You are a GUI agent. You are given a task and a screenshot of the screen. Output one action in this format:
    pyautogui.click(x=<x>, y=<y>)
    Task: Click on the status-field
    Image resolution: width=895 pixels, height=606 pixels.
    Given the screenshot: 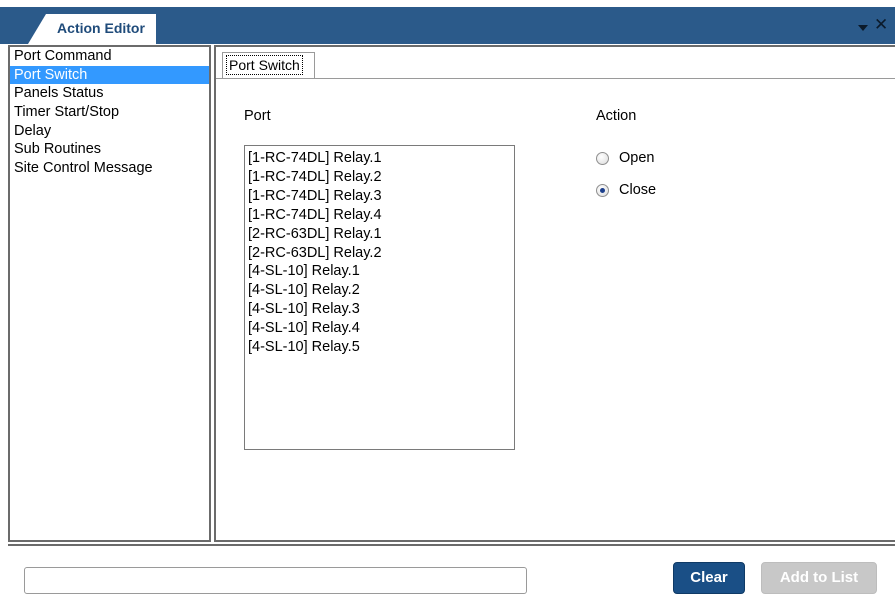 What is the action you would take?
    pyautogui.click(x=275, y=580)
    